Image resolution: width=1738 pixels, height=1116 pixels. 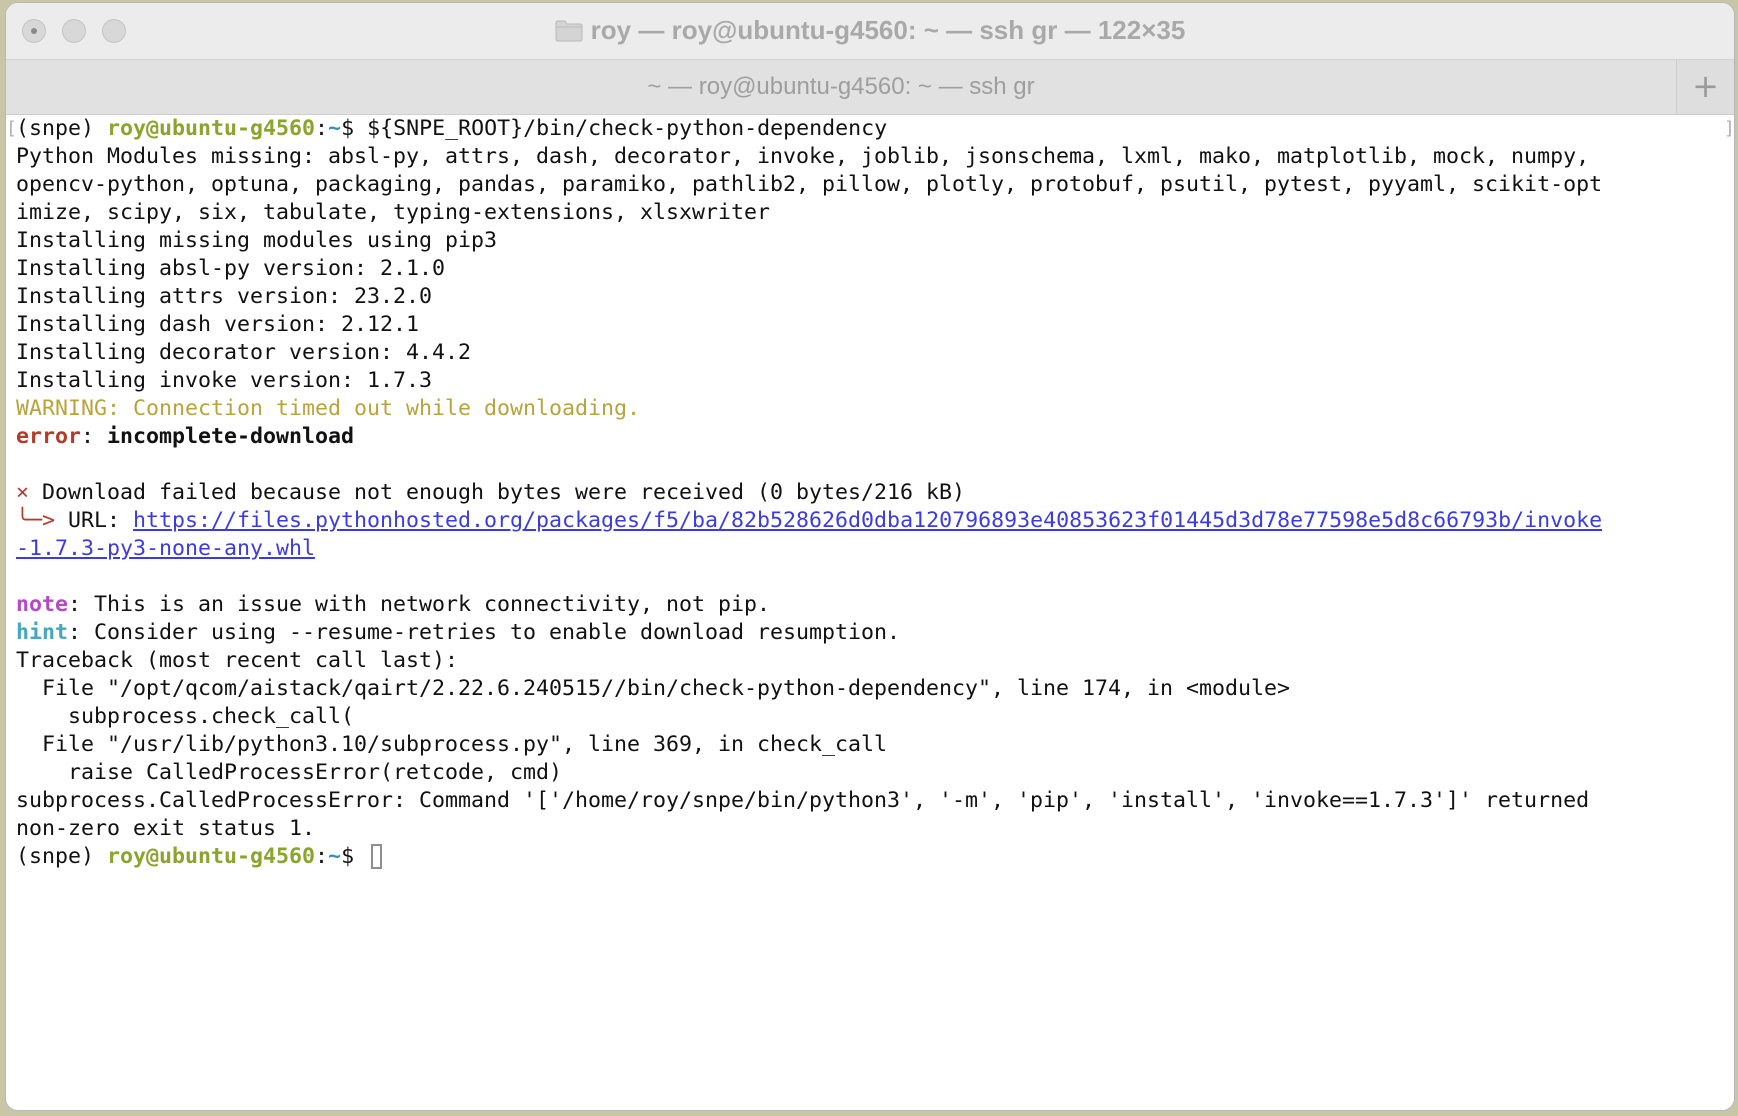 I want to click on download-url-link-continued: -1.7.3-py3-none-any.whl, so click(x=165, y=548).